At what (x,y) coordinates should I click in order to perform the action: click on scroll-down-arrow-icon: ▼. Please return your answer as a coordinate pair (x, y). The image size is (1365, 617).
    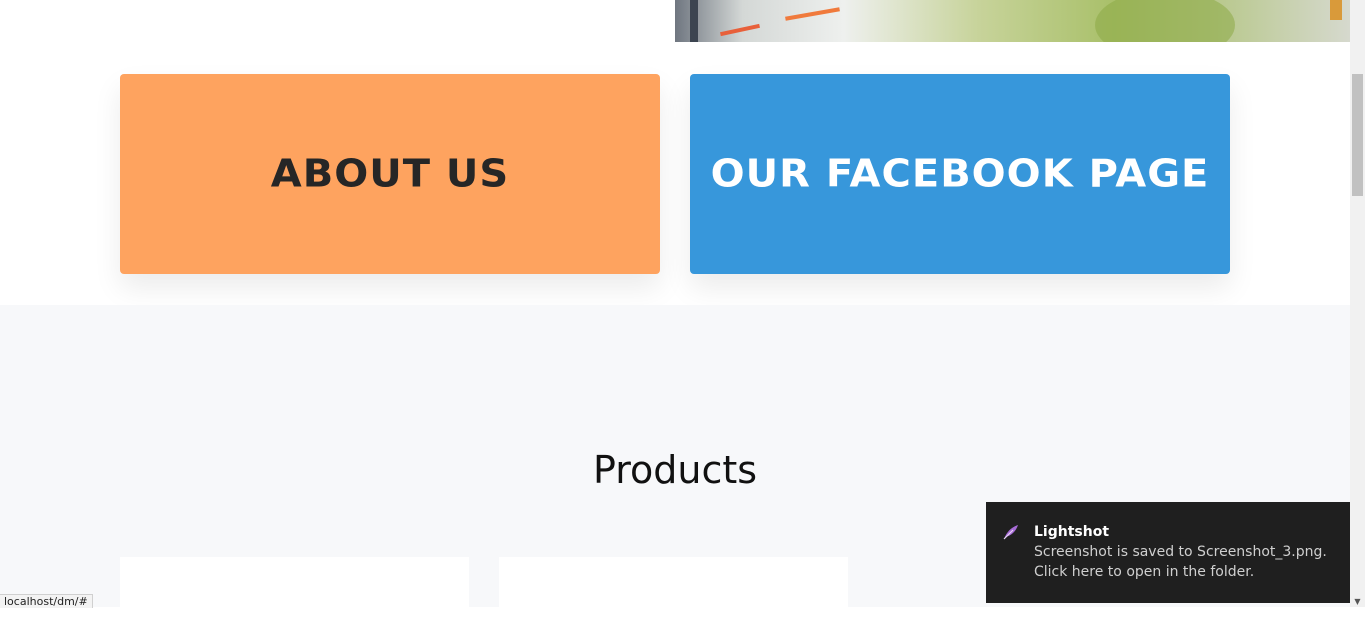
    Looking at the image, I should click on (1357, 602).